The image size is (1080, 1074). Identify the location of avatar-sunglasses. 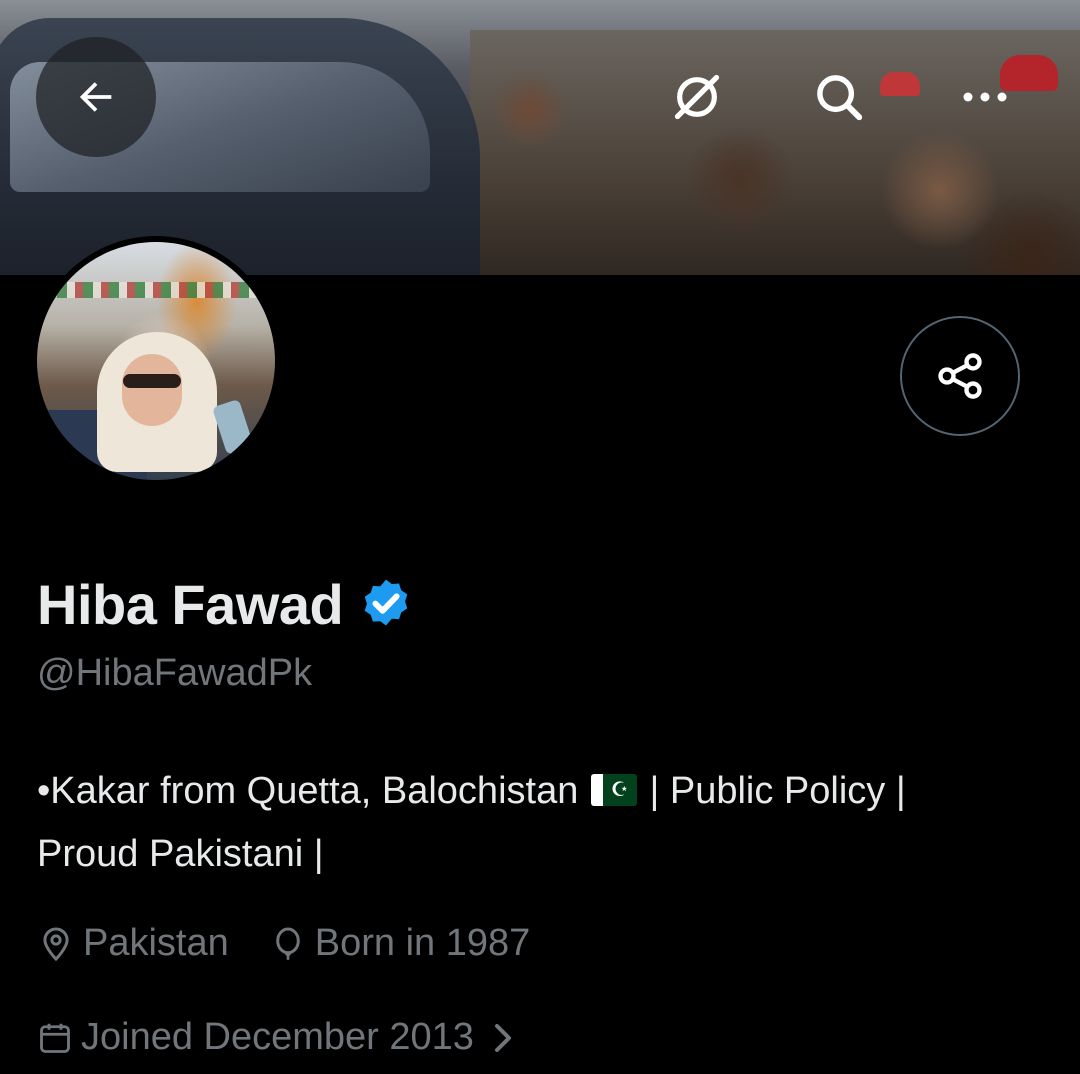
(152, 381).